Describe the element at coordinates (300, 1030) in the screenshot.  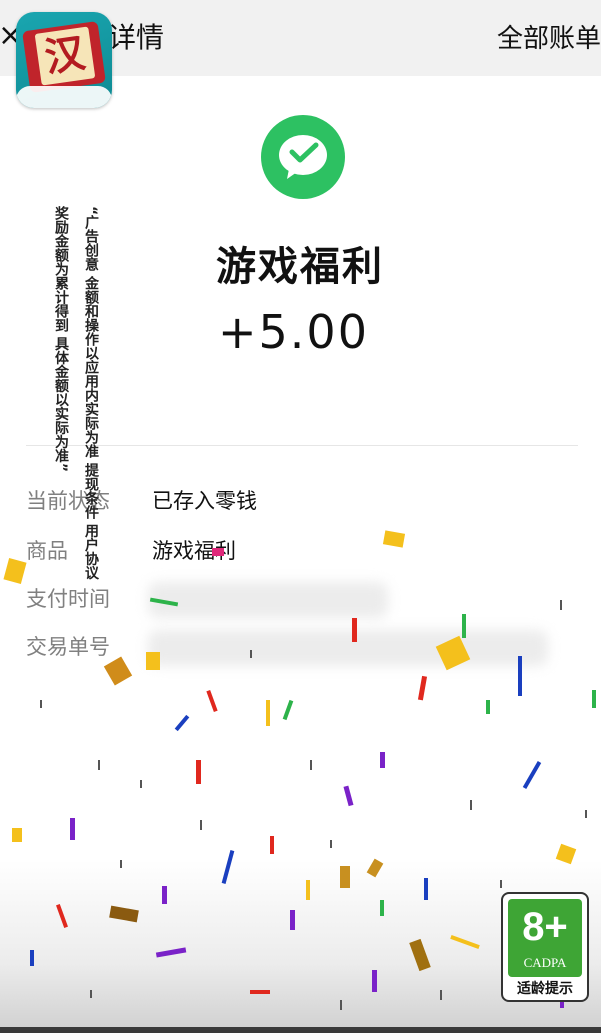
I see `bottom-strip` at that location.